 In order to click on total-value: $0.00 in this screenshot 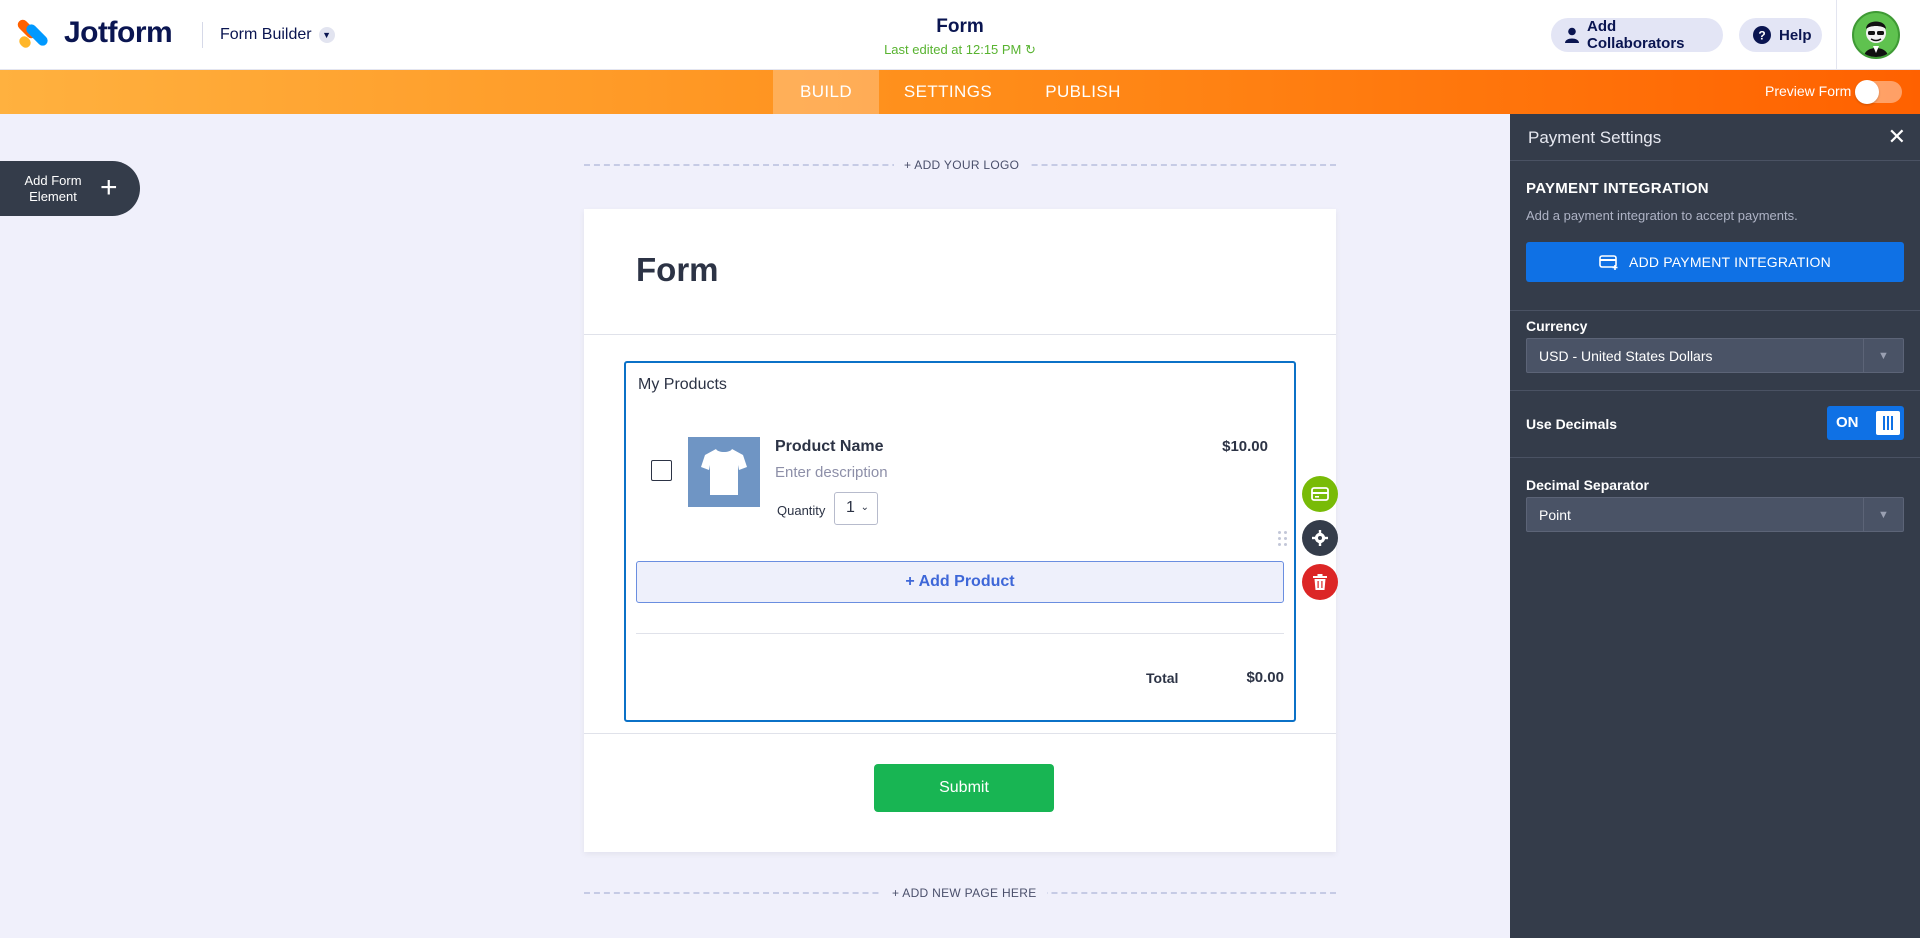, I will do `click(1265, 677)`.